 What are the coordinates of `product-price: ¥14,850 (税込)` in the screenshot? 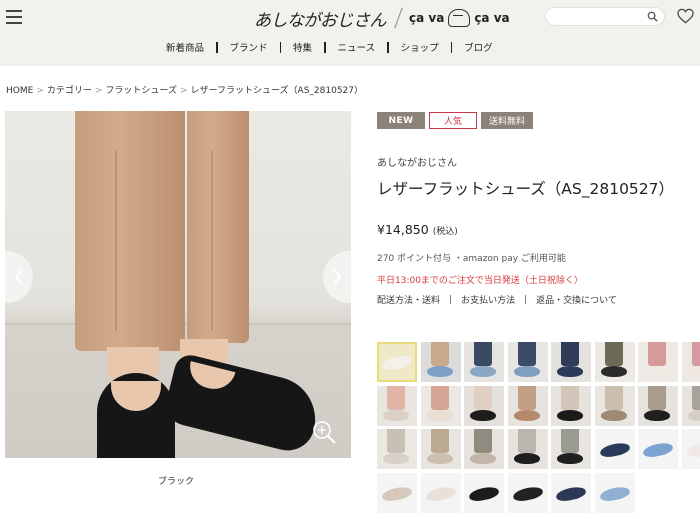 It's located at (417, 229).